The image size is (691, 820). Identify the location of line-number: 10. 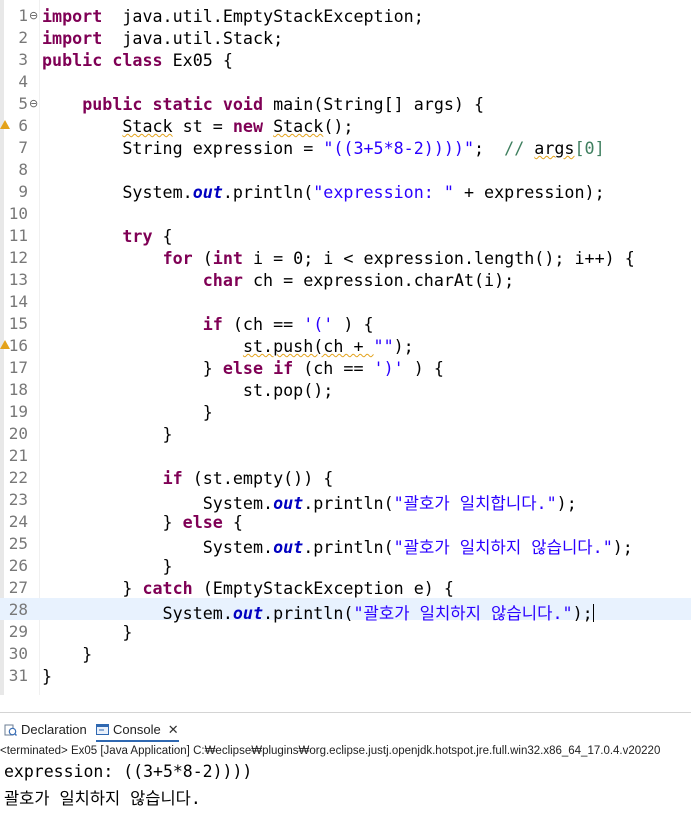
(18, 213).